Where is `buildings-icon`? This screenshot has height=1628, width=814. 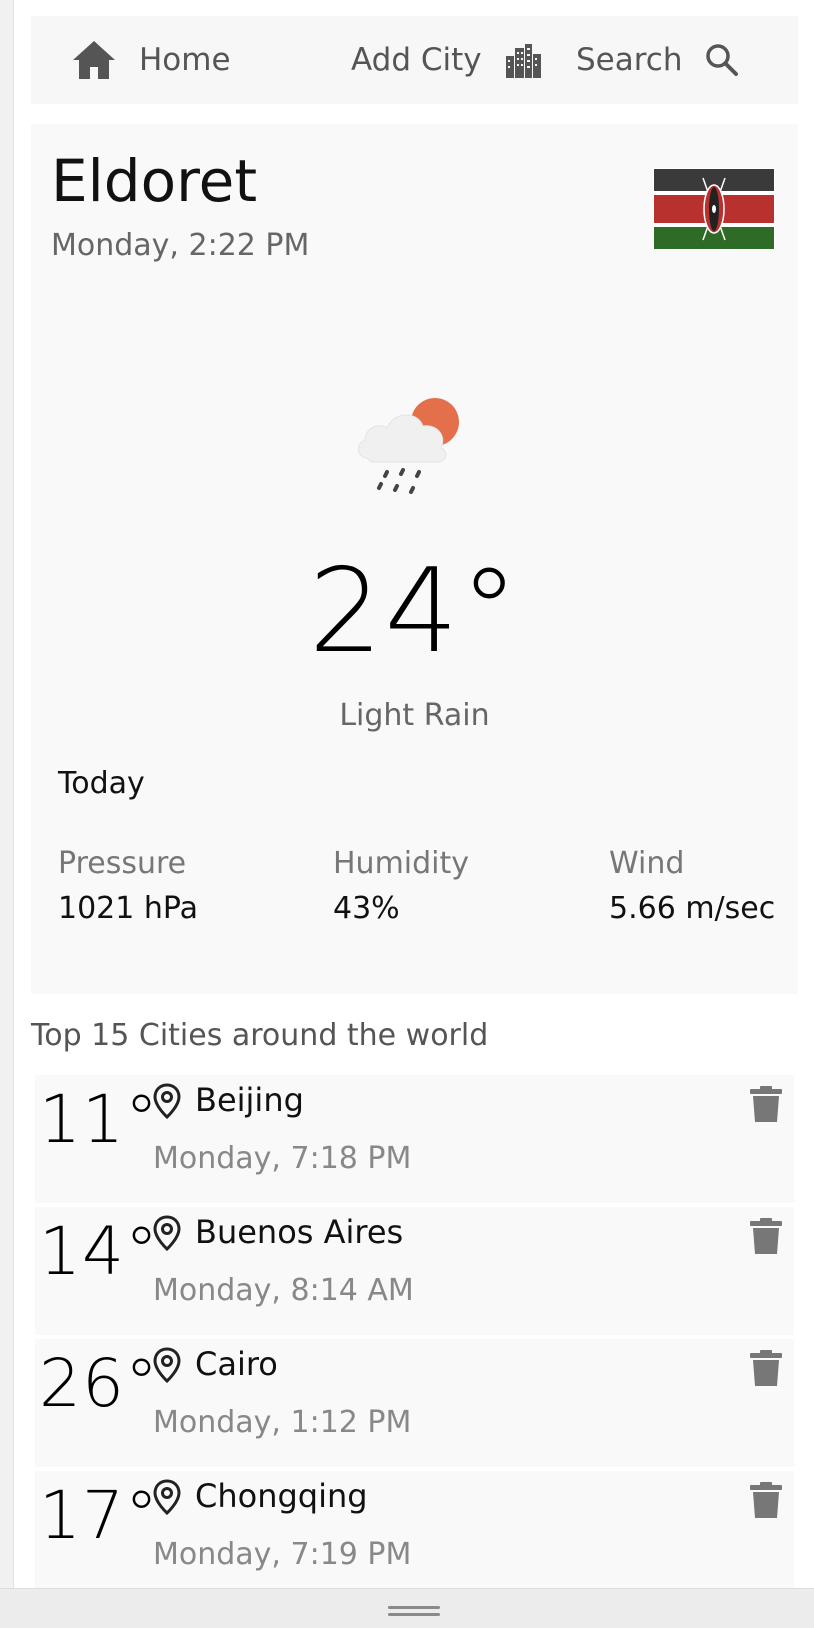
buildings-icon is located at coordinates (523, 60).